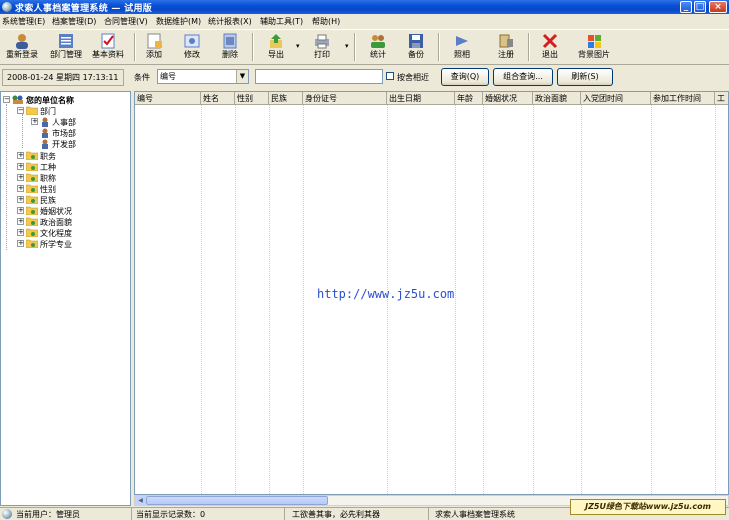 This screenshot has width=729, height=520. What do you see at coordinates (700, 7) in the screenshot?
I see `maximize-button: □` at bounding box center [700, 7].